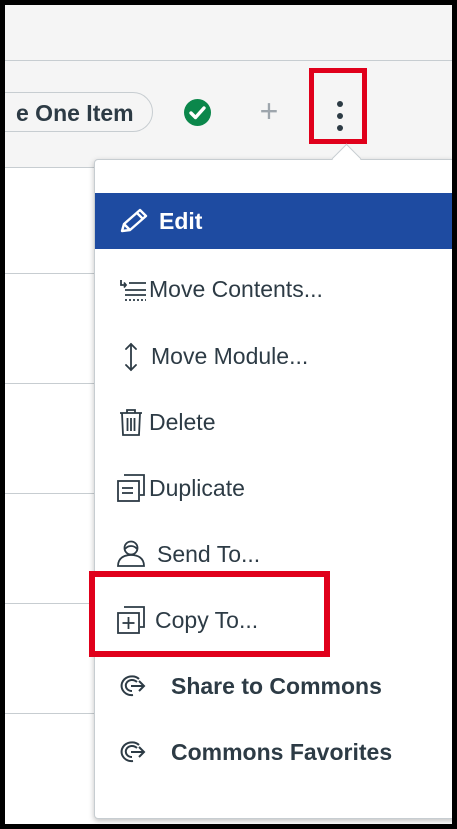 The height and width of the screenshot is (829, 457). What do you see at coordinates (131, 554) in the screenshot?
I see `user-icon` at bounding box center [131, 554].